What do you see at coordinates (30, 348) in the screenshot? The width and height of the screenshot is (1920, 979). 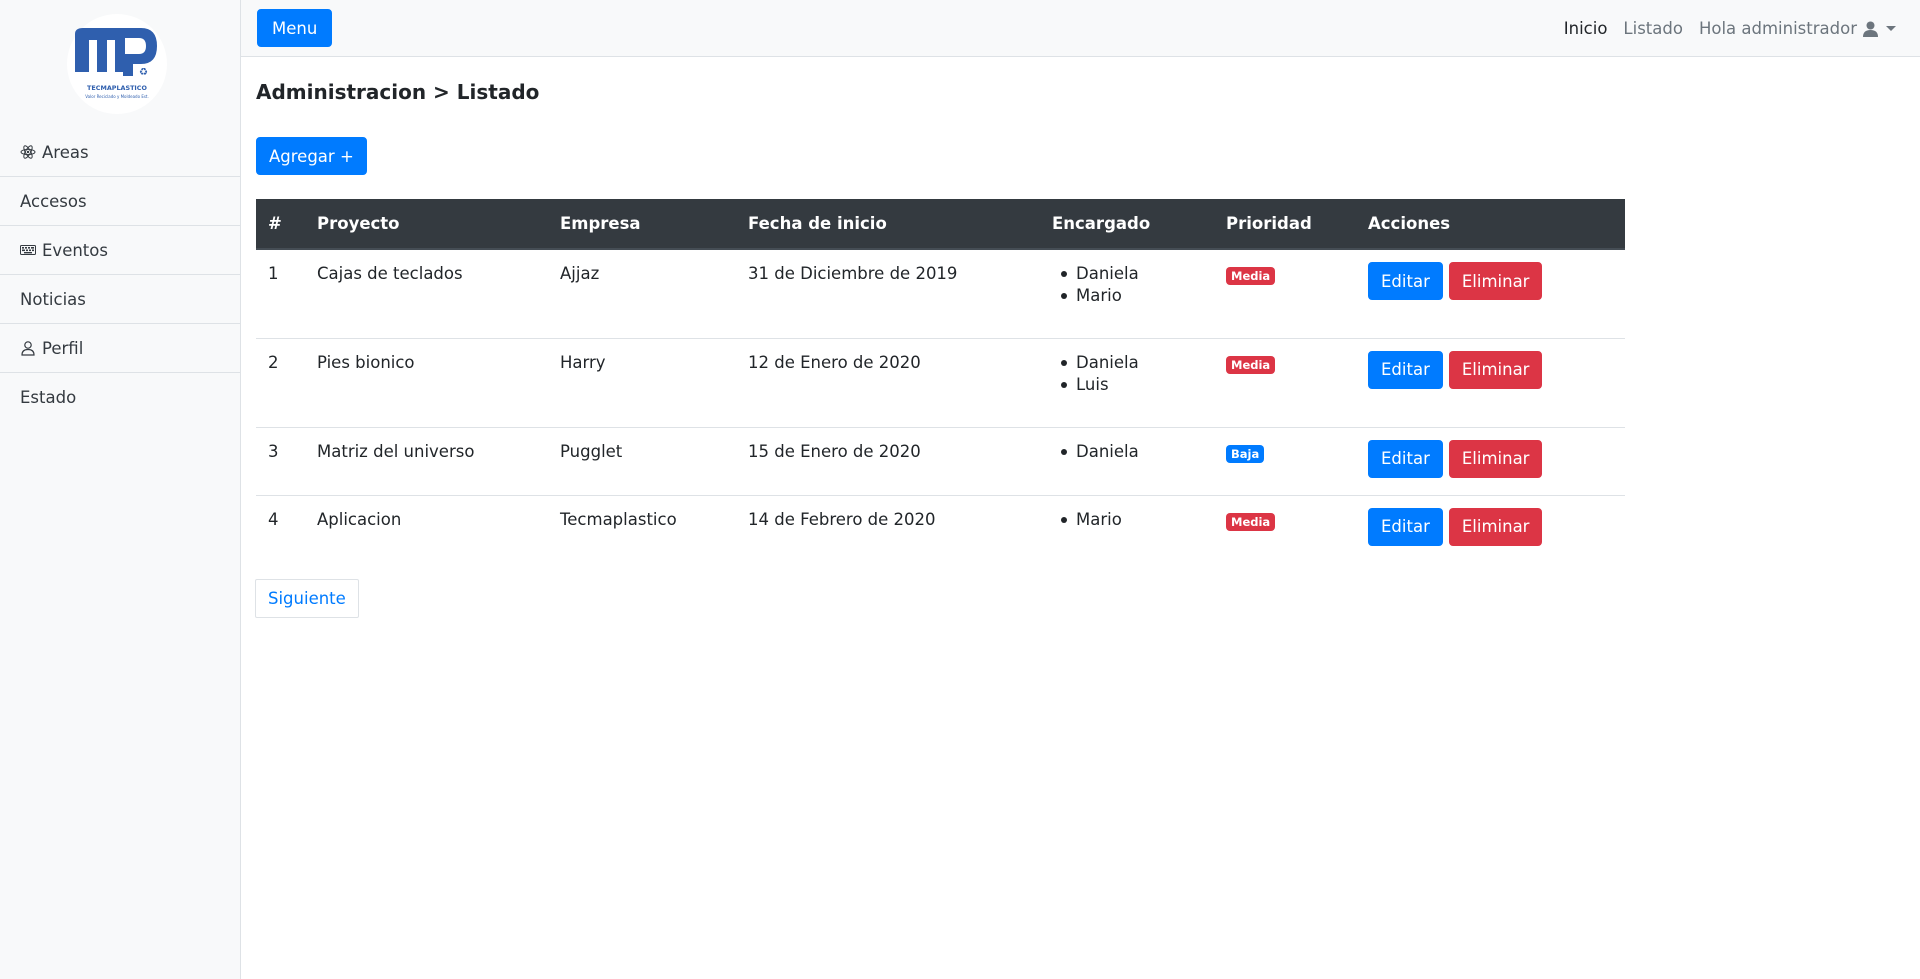 I see `user-outline-icon` at bounding box center [30, 348].